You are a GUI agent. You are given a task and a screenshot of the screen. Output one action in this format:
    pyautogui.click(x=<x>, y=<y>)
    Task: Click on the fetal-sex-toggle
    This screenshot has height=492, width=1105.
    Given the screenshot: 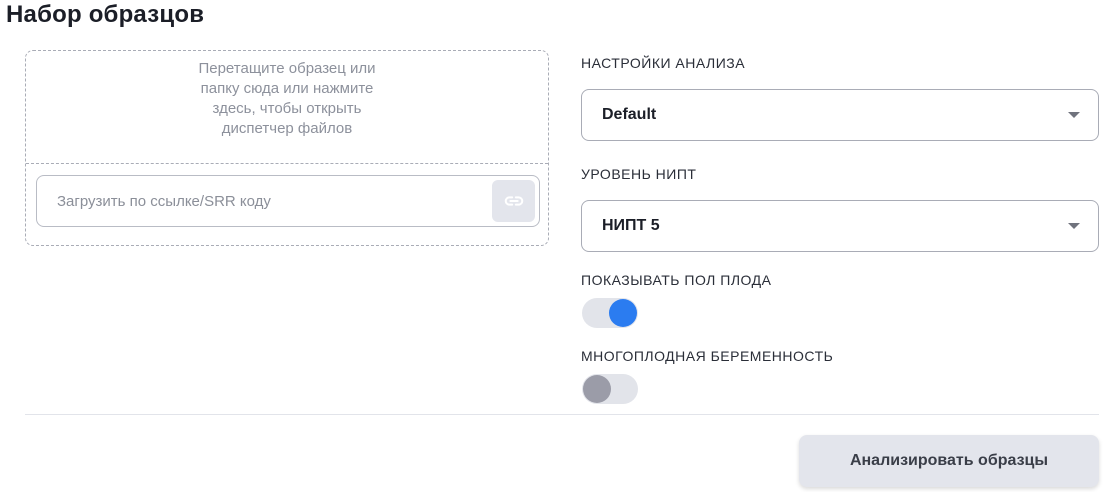 What is the action you would take?
    pyautogui.click(x=610, y=313)
    